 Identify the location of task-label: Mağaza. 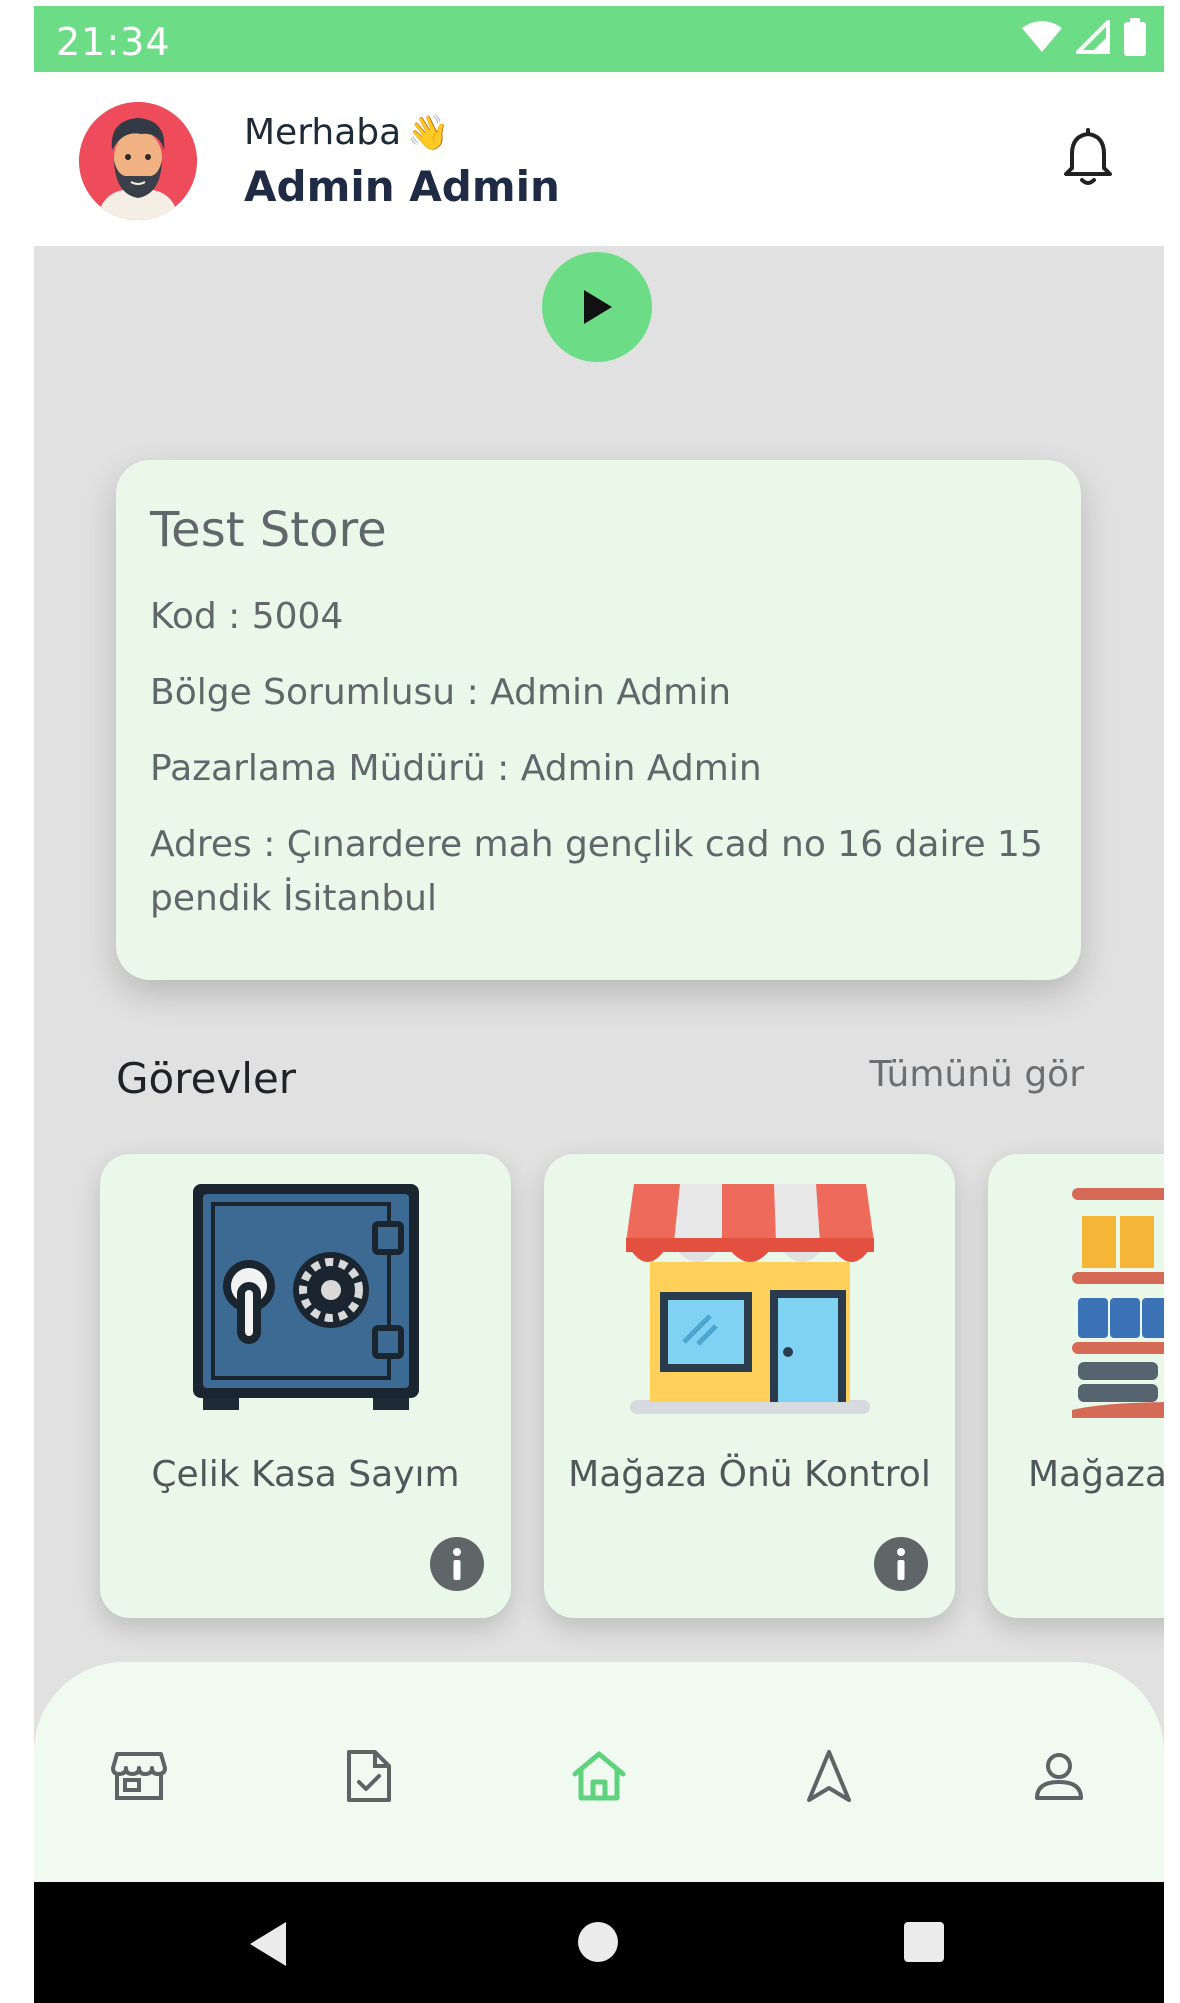
(1096, 1474).